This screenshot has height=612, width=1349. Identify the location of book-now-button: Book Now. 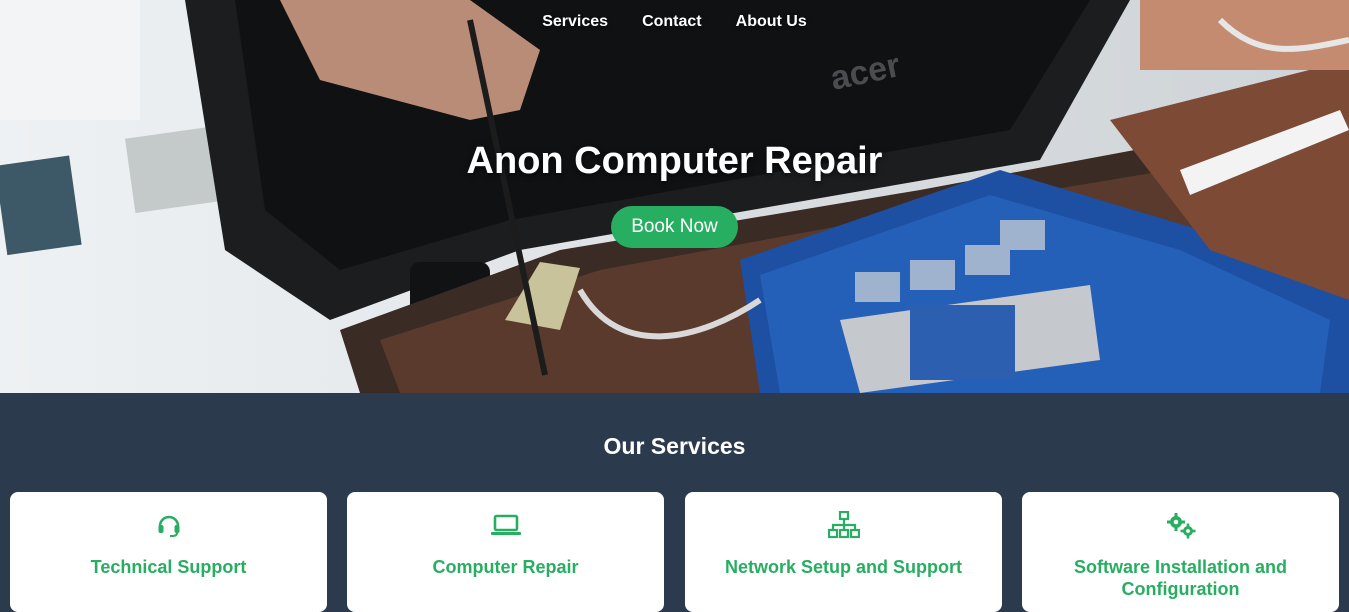
(674, 227).